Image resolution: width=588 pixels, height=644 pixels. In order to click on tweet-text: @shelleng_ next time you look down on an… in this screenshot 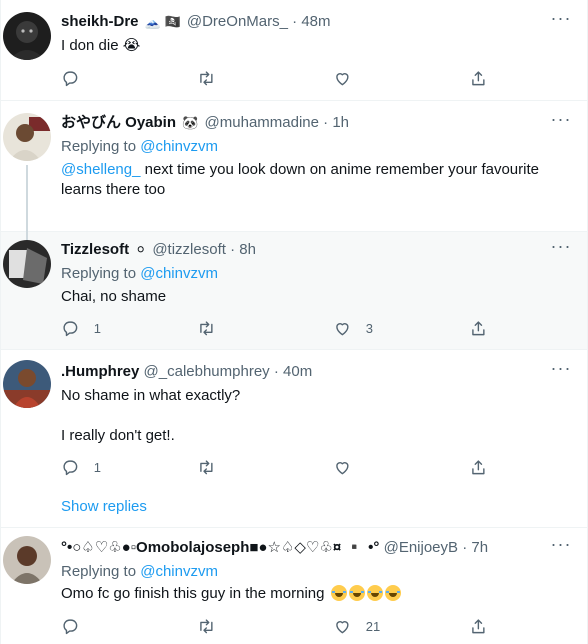, I will do `click(312, 170)`.